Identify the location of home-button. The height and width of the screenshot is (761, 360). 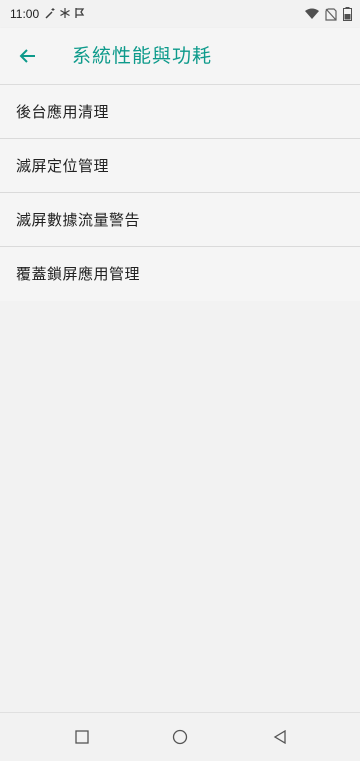
(180, 737).